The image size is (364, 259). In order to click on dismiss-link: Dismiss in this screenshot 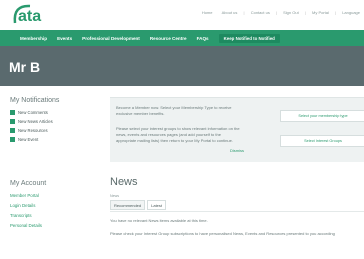, I will do `click(237, 150)`.